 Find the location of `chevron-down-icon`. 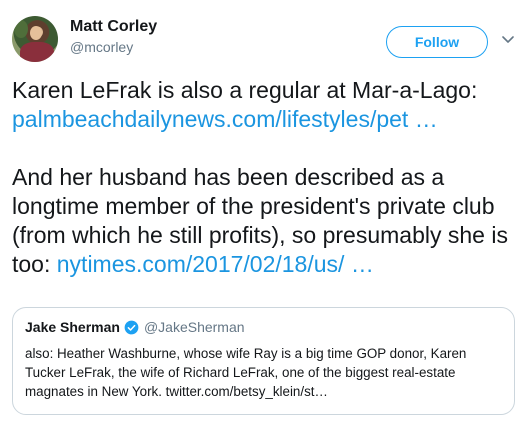

chevron-down-icon is located at coordinates (508, 41).